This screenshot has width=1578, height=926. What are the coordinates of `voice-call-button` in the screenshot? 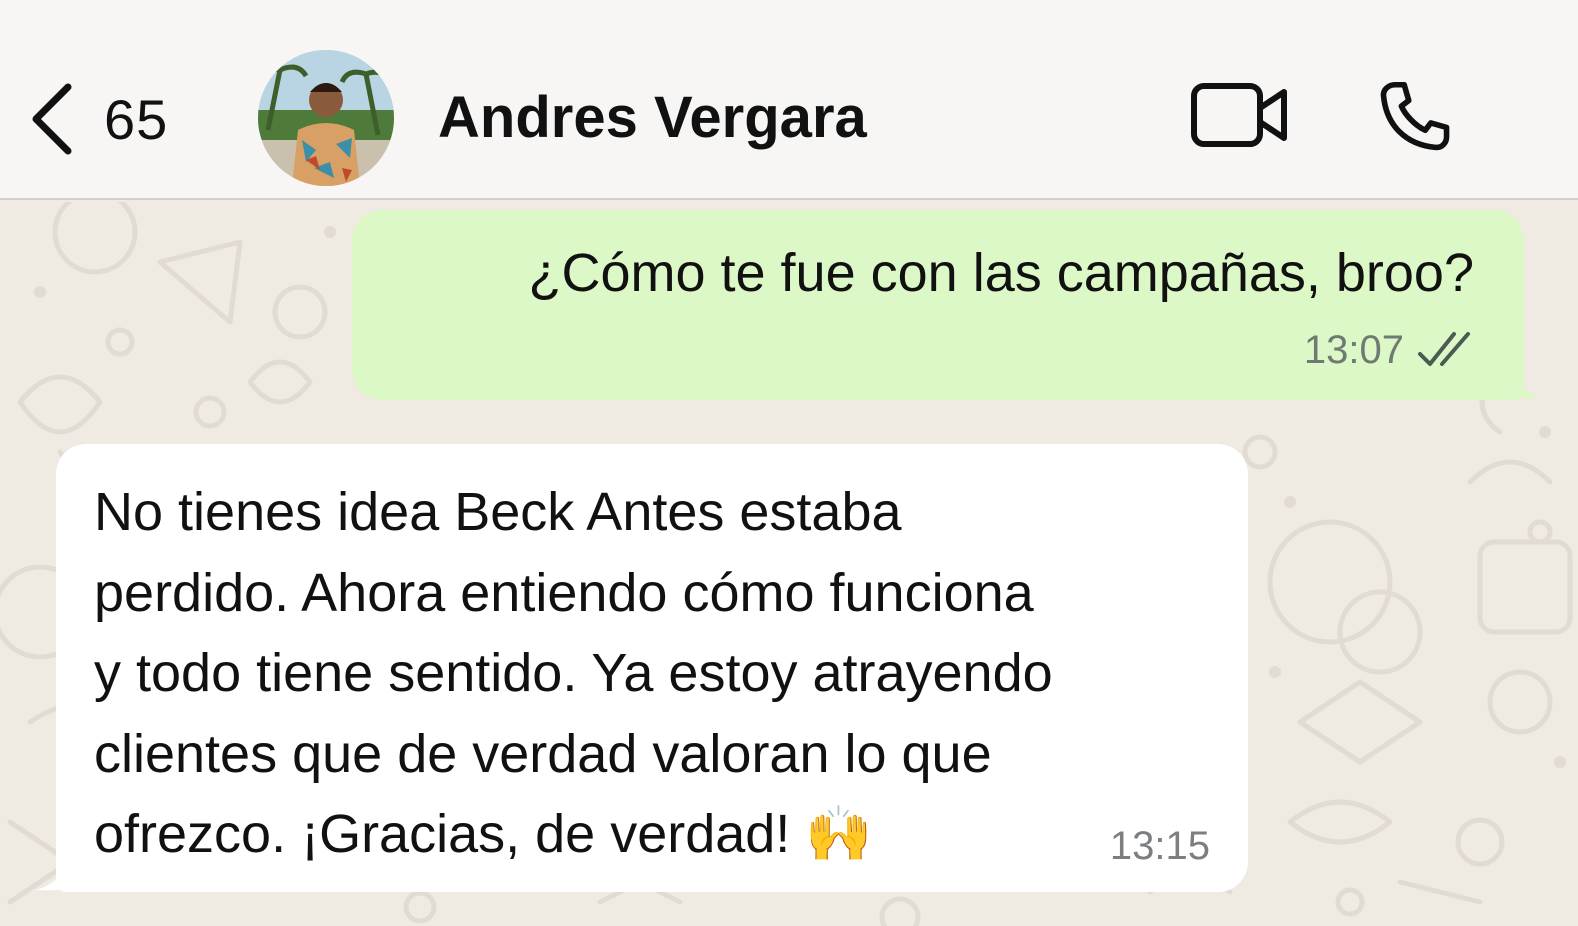 It's located at (1414, 120).